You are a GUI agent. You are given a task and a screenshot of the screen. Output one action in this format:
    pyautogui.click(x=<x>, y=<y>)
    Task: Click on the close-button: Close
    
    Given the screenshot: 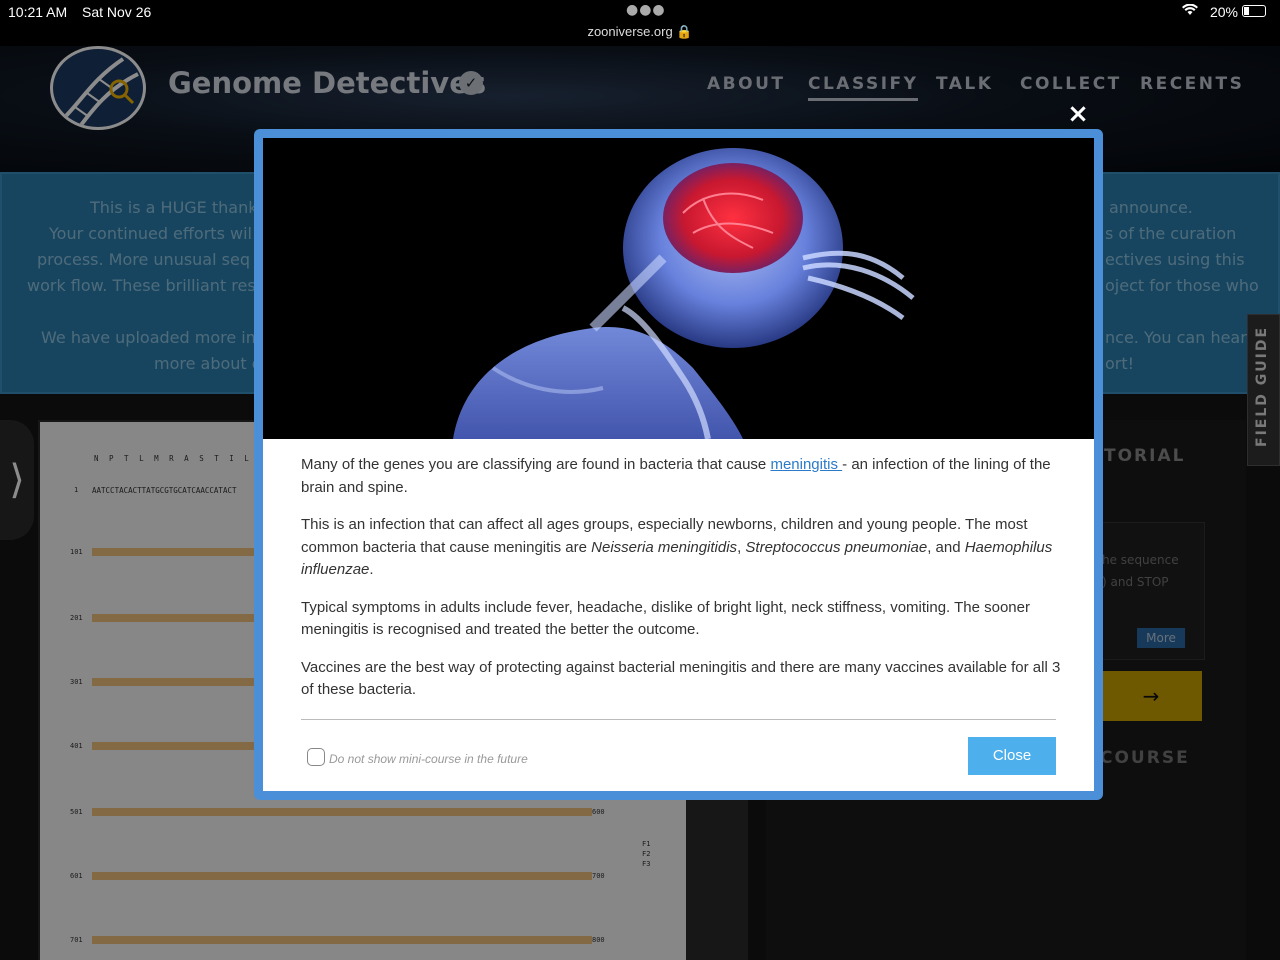 What is the action you would take?
    pyautogui.click(x=1012, y=756)
    